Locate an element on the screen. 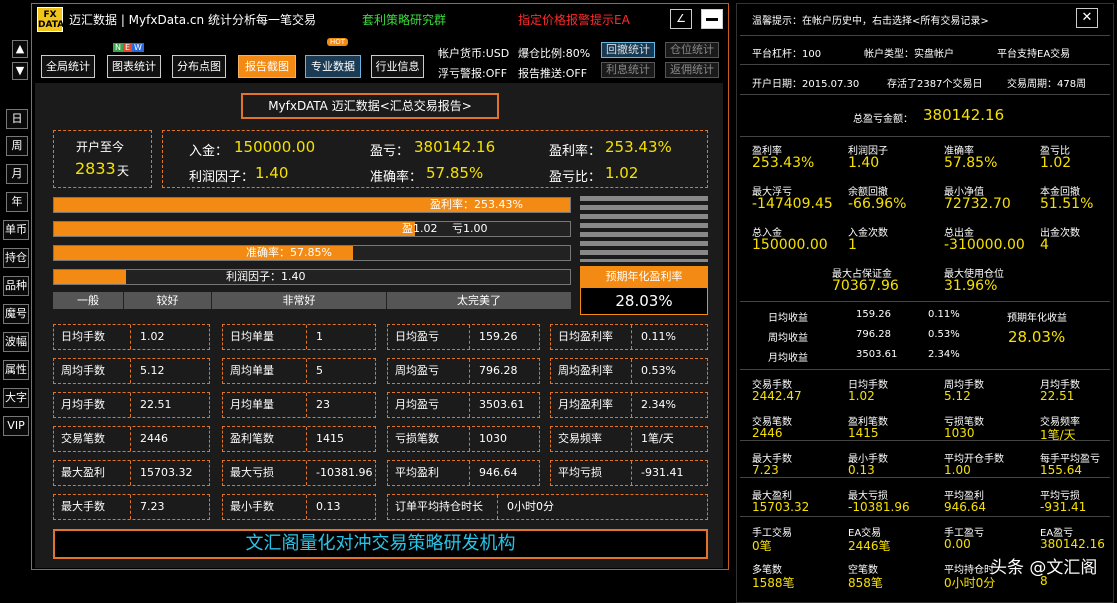 The image size is (1117, 603). r-value: 0笔 is located at coordinates (762, 546).